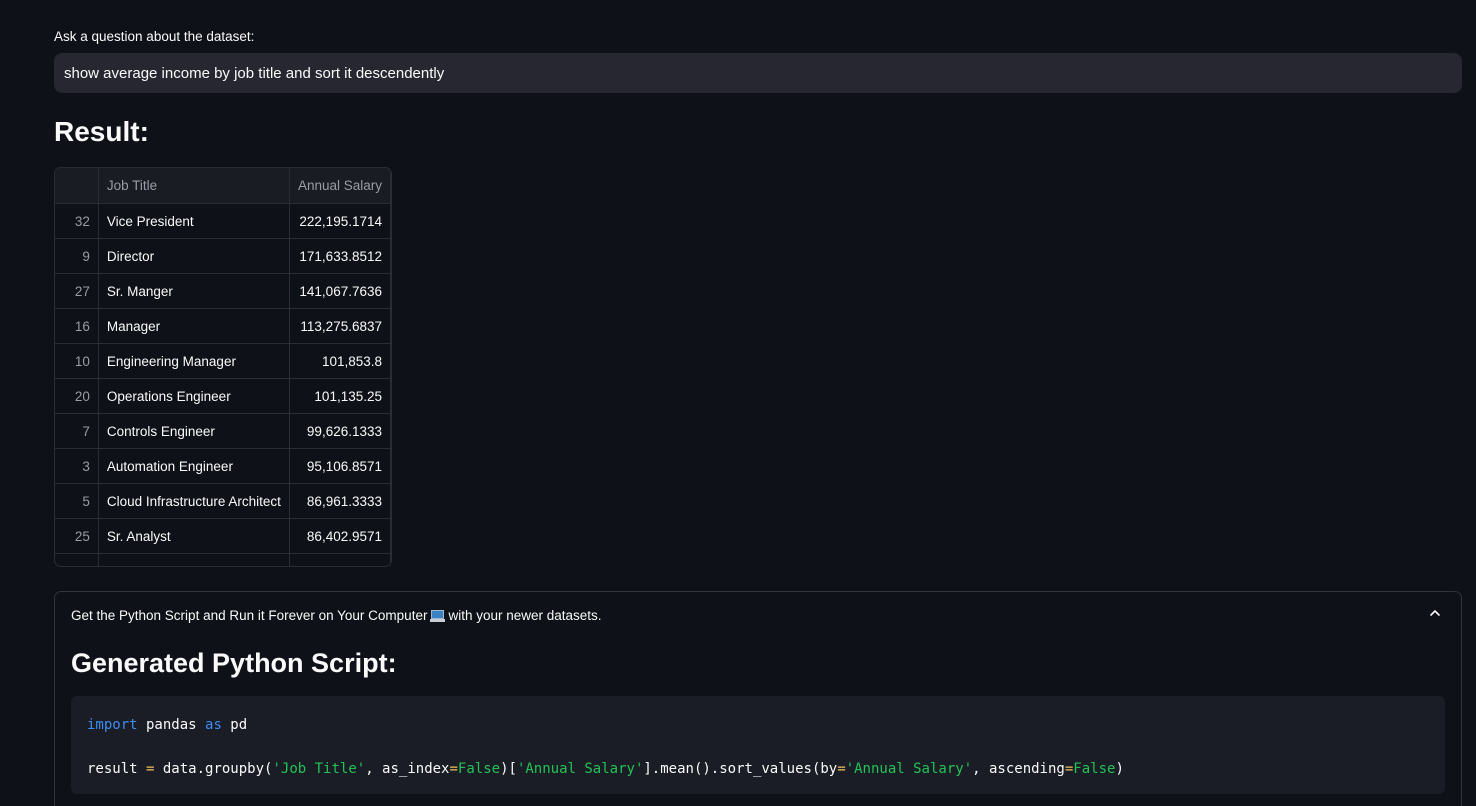 This screenshot has height=806, width=1476. What do you see at coordinates (740, 769) in the screenshot?
I see `code-text: ].mean().sort_values(by` at bounding box center [740, 769].